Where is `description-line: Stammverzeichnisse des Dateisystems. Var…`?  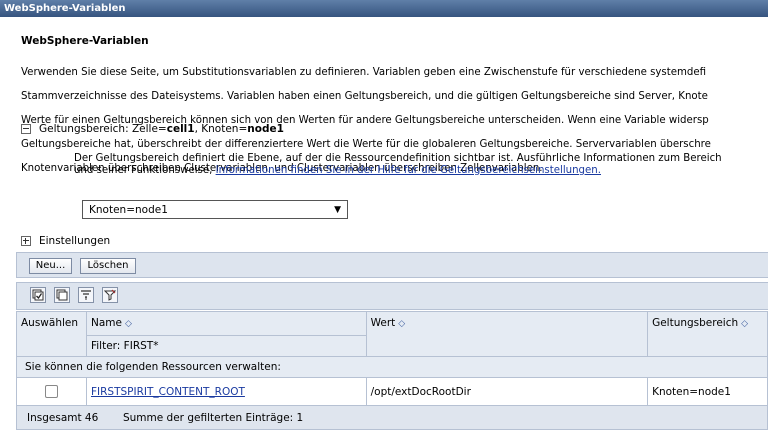
description-line: Stammverzeichnisse des Dateisystems. Var… is located at coordinates (364, 96).